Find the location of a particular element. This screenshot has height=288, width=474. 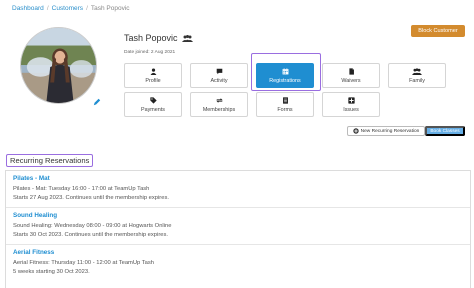

tile-issues: Issues is located at coordinates (351, 104).